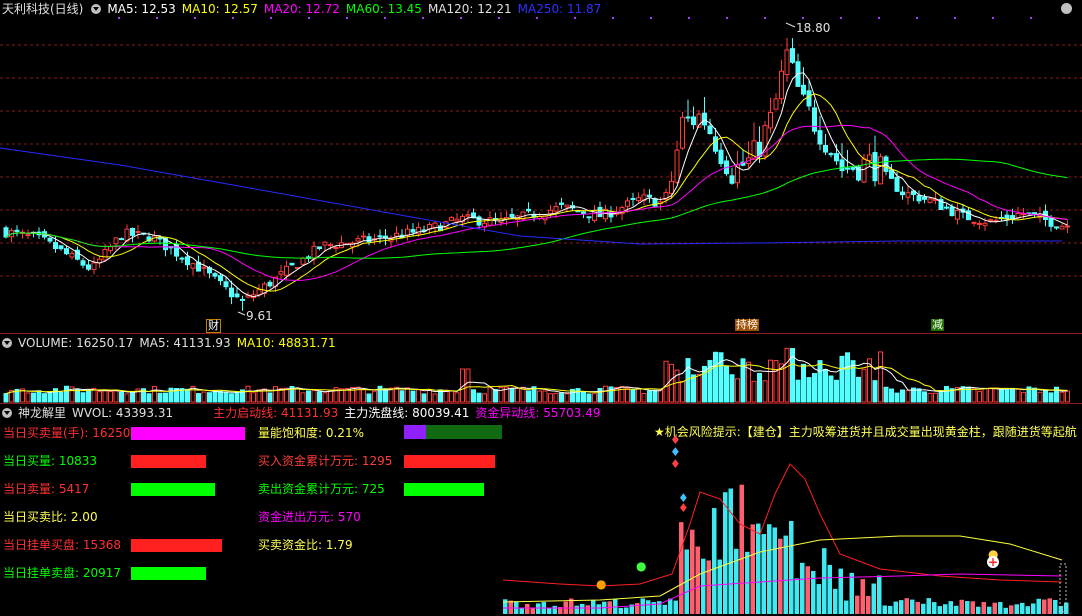 The image size is (1082, 616). What do you see at coordinates (469, 9) in the screenshot?
I see `ma120-value: MA120: 12.21` at bounding box center [469, 9].